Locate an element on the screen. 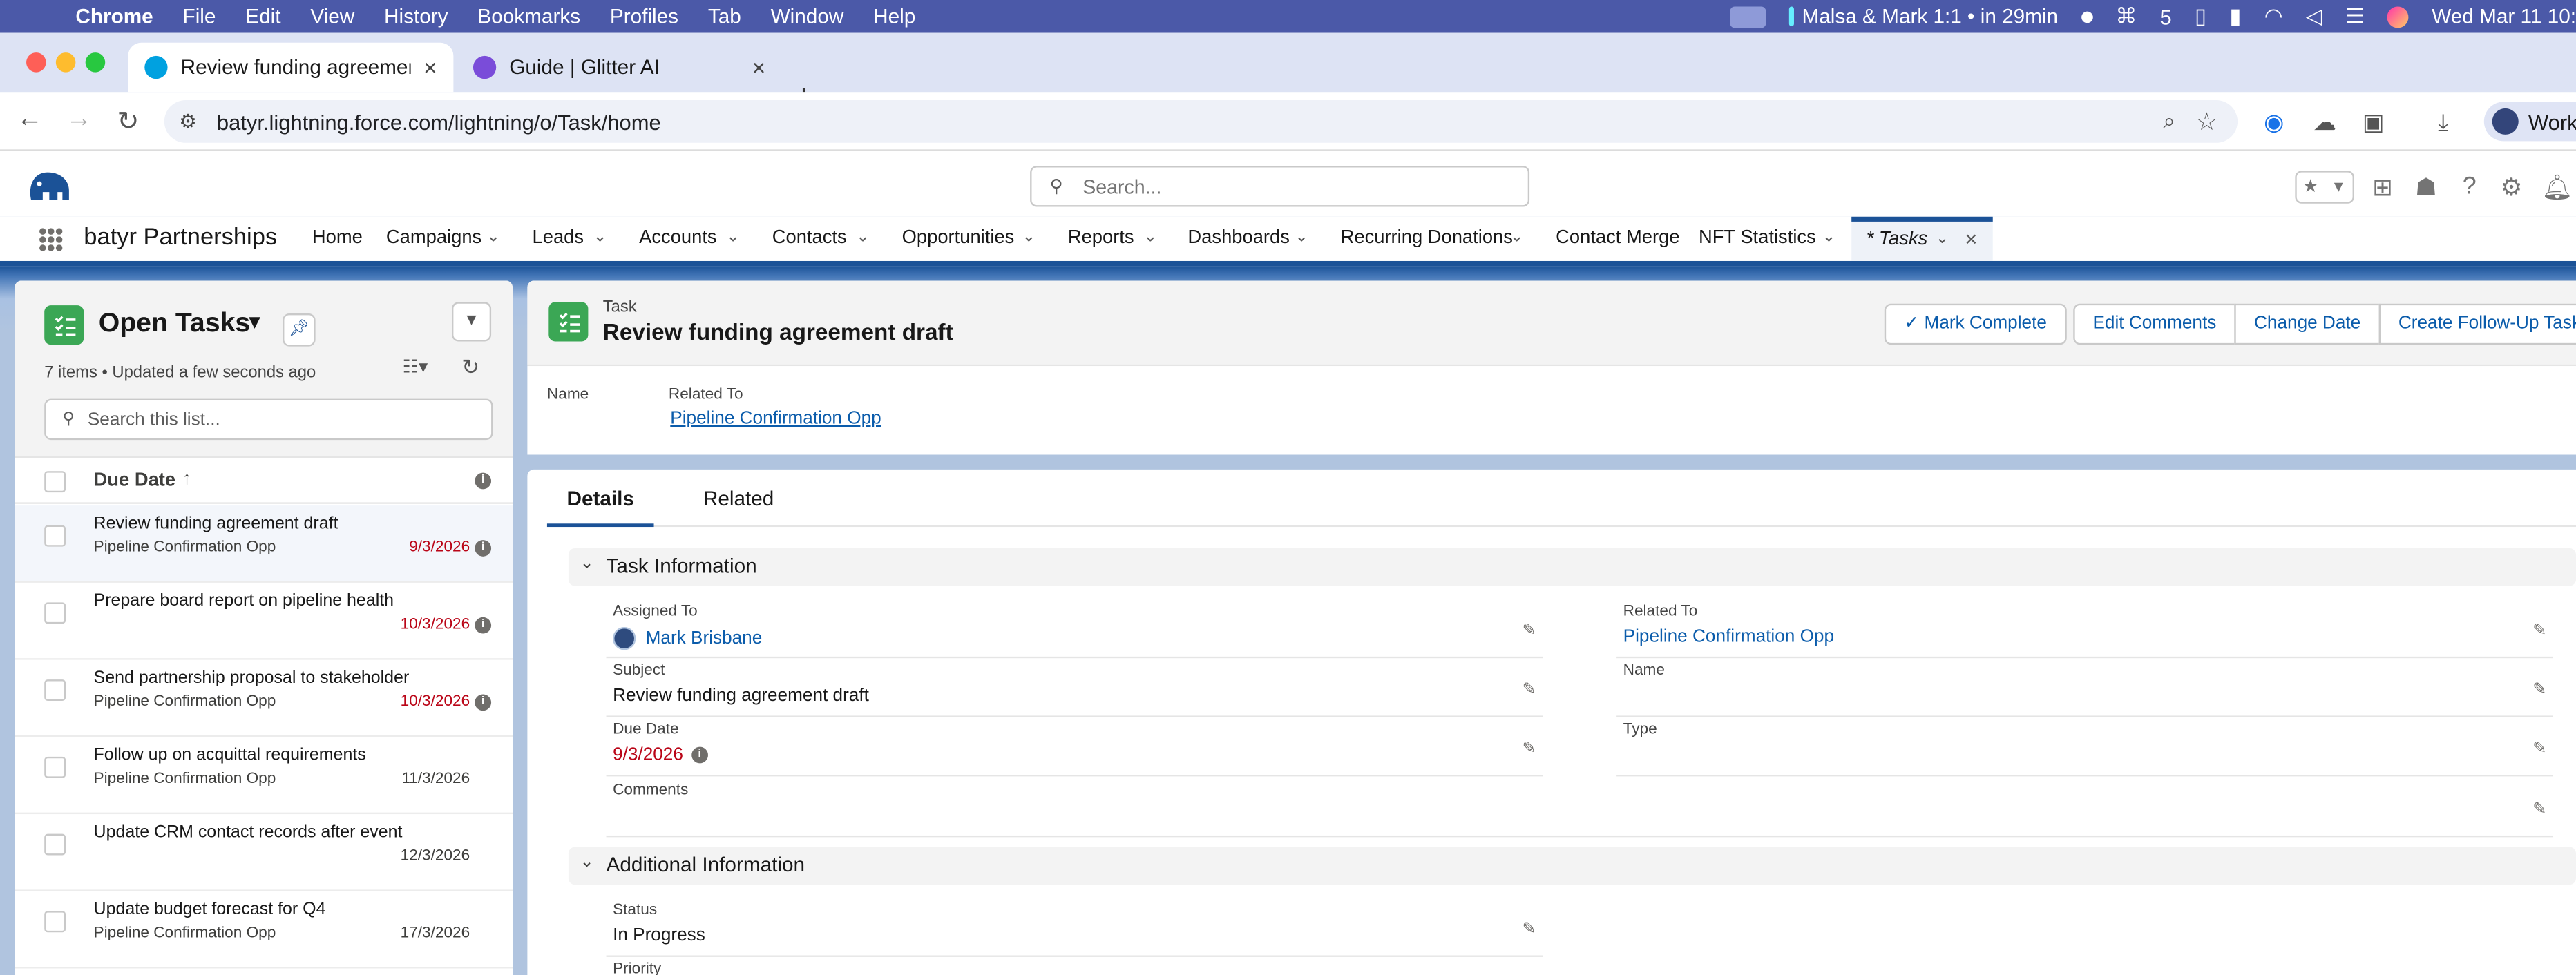 The image size is (2576, 975). menubar-clock: Wed Mar 11 10: is located at coordinates (2504, 16).